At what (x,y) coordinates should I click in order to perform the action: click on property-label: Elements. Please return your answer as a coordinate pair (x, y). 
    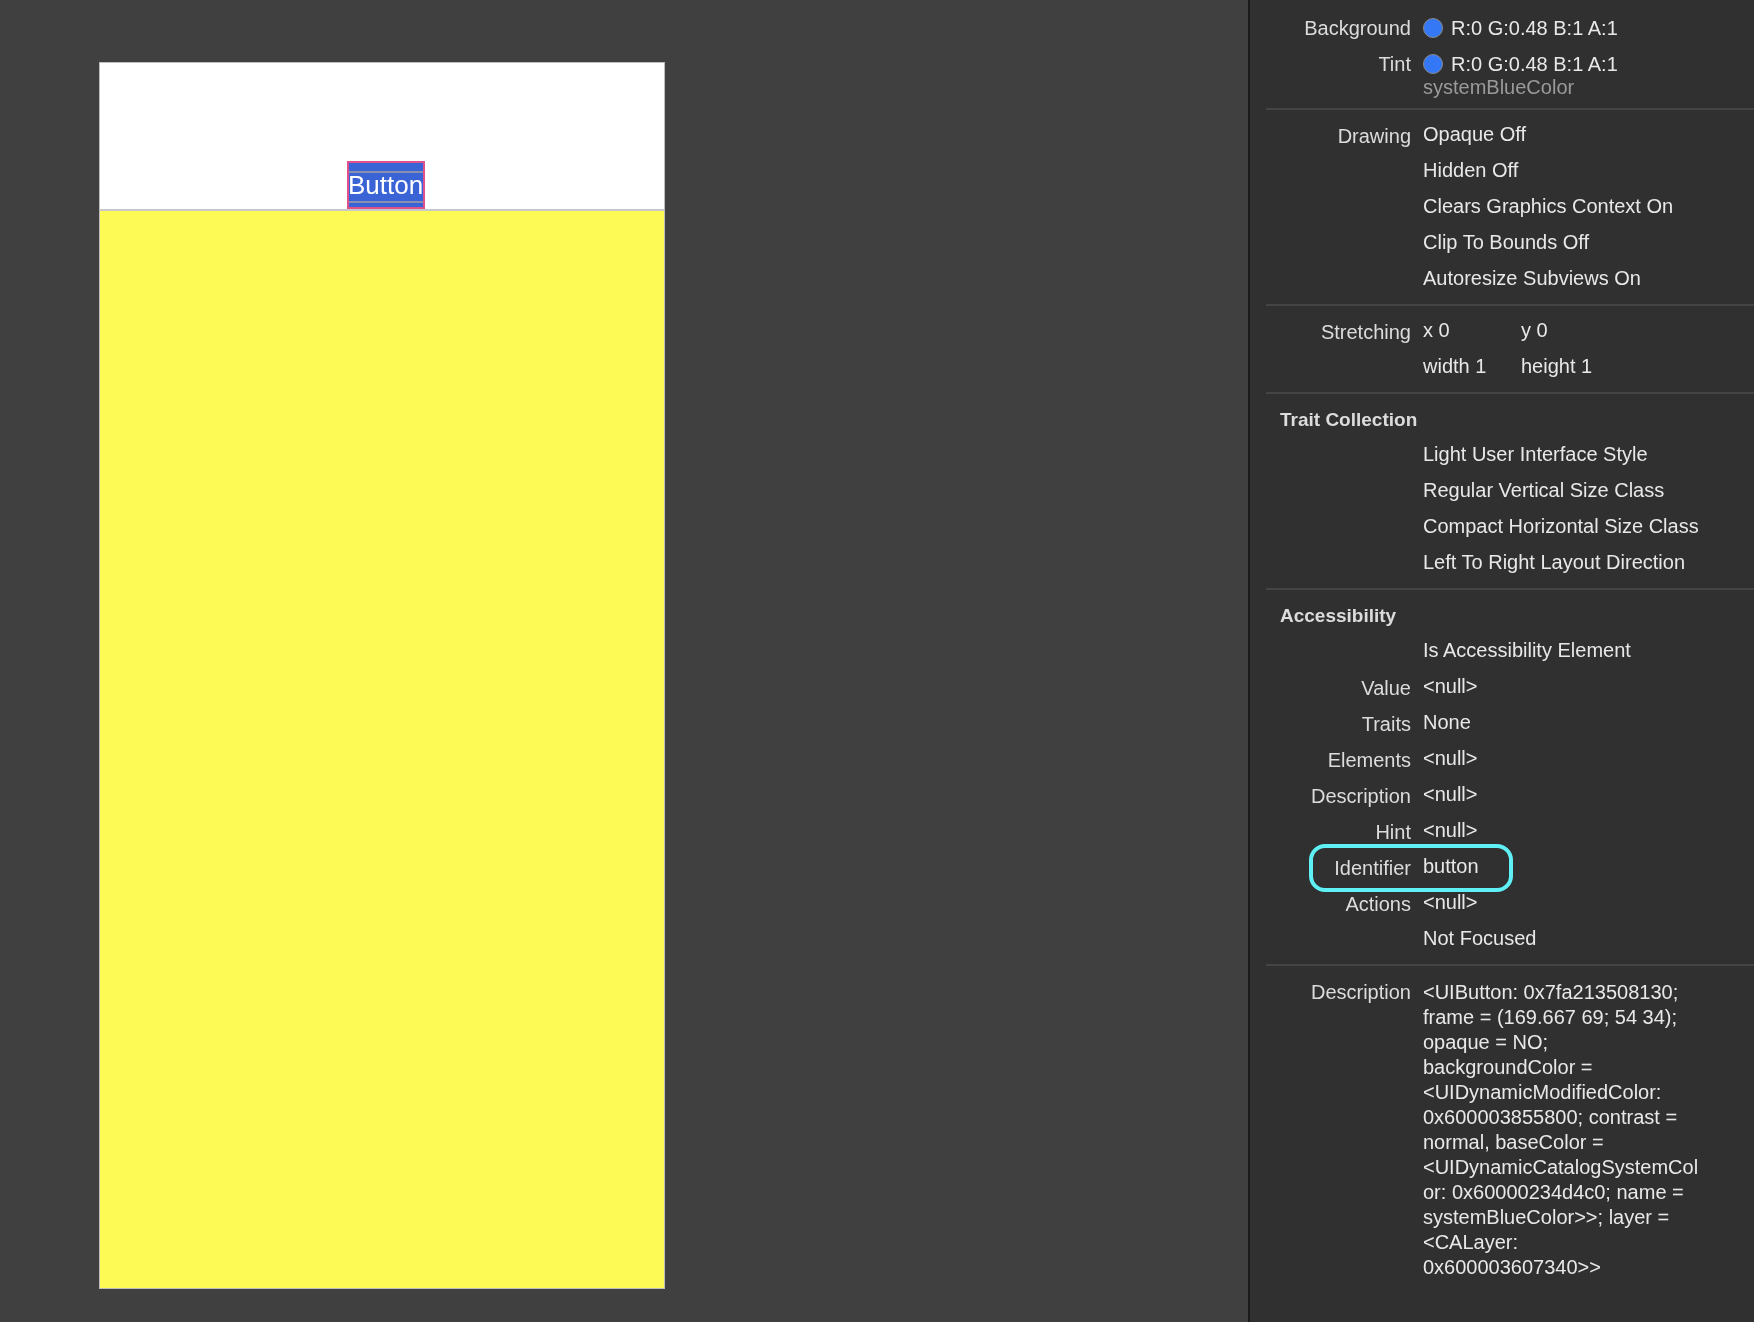
    Looking at the image, I should click on (1369, 760).